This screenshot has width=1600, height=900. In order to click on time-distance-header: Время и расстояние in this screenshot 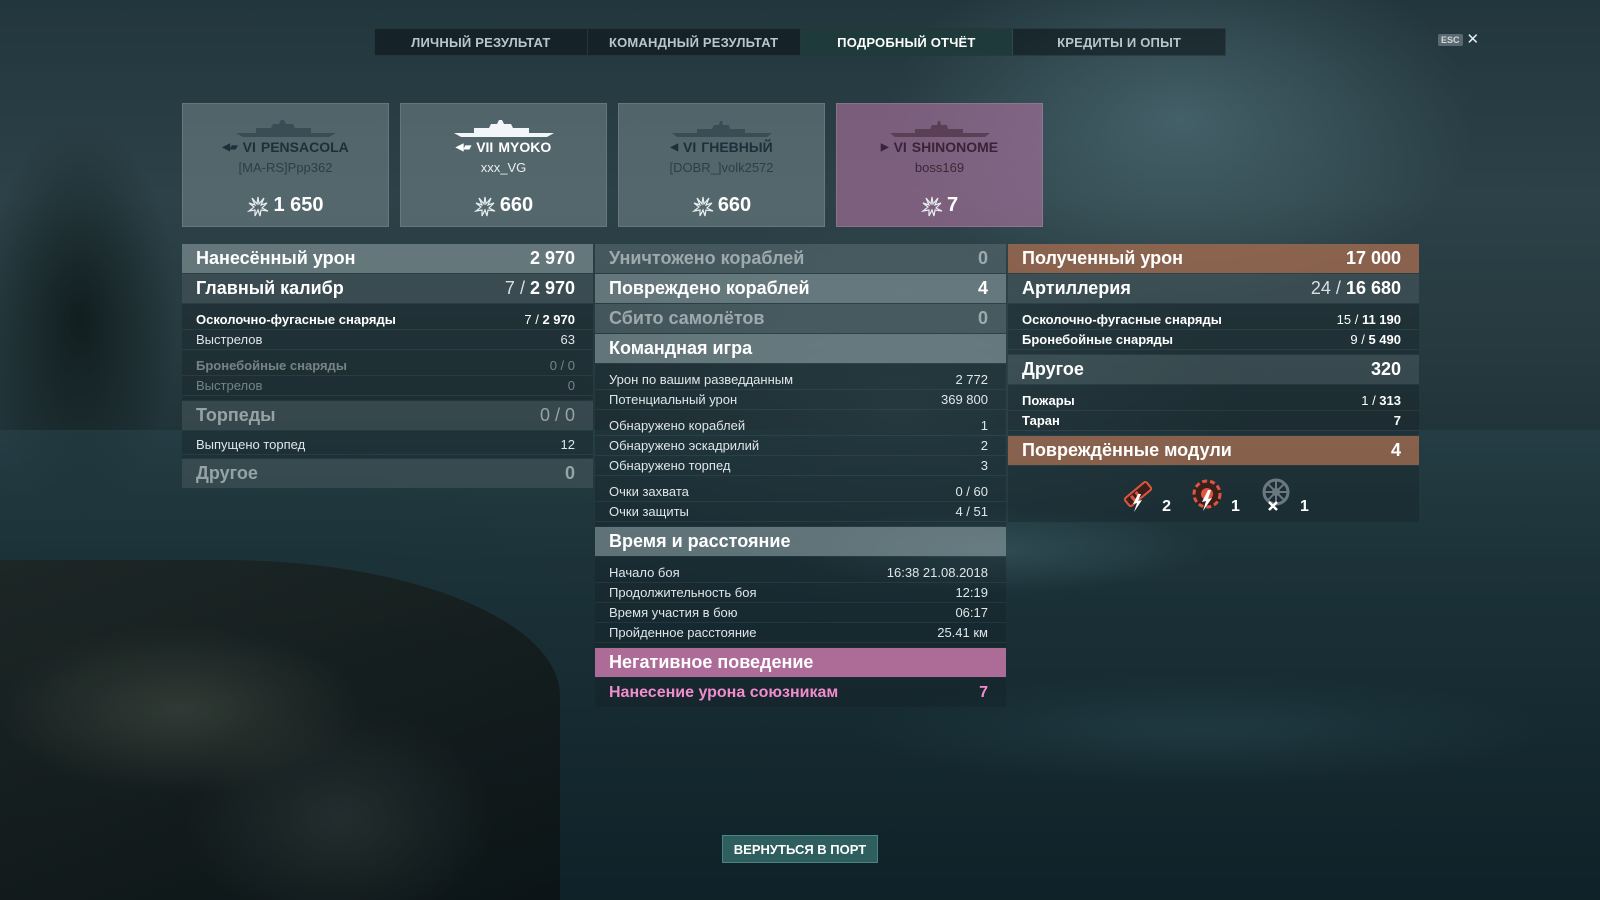, I will do `click(800, 541)`.